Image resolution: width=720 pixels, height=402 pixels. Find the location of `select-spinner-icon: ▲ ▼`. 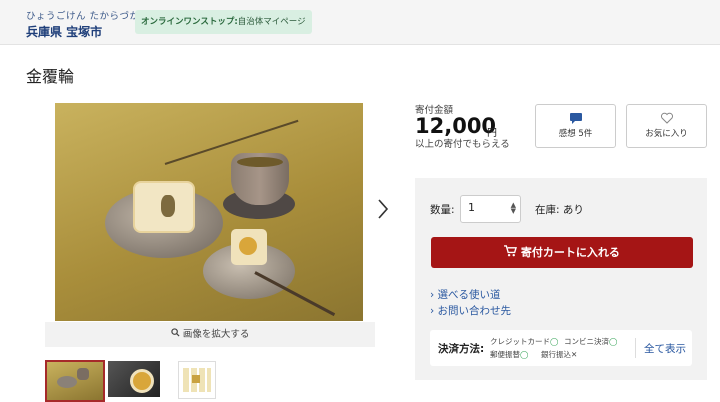

select-spinner-icon: ▲ ▼ is located at coordinates (513, 208).